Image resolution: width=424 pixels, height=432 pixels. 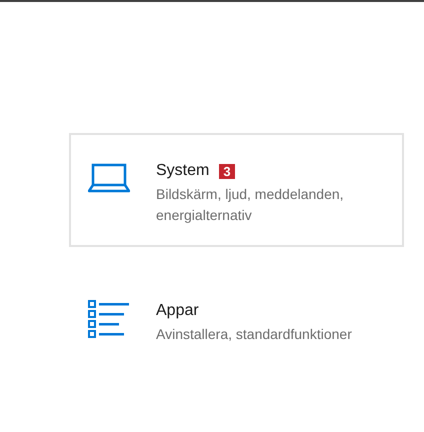 What do you see at coordinates (109, 319) in the screenshot?
I see `list-icon` at bounding box center [109, 319].